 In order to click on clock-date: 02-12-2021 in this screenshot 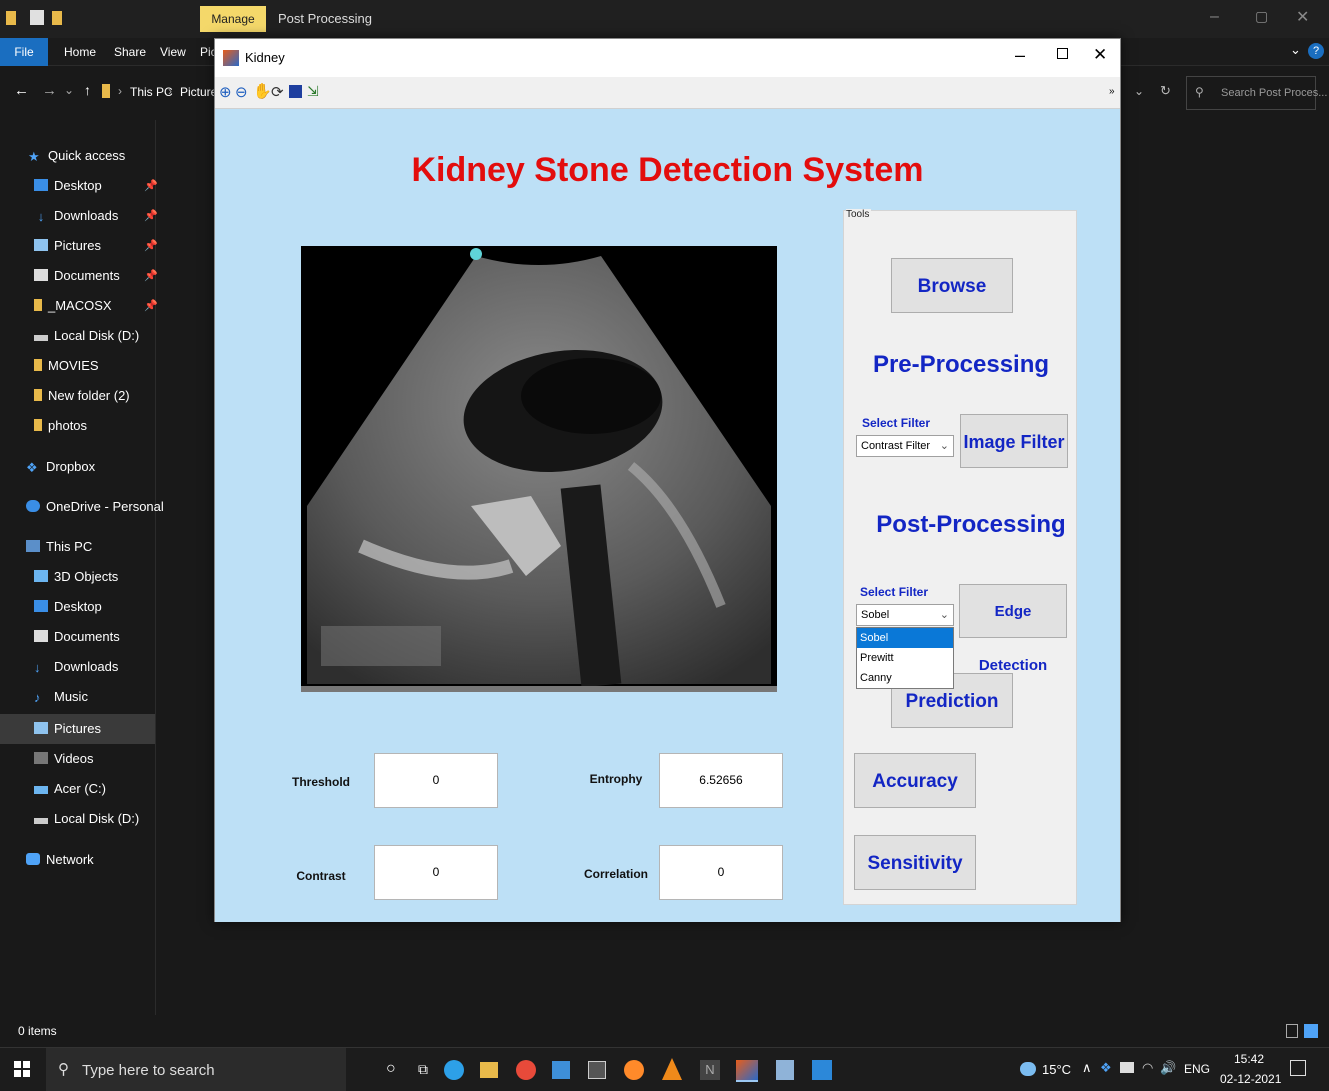, I will do `click(1250, 1079)`.